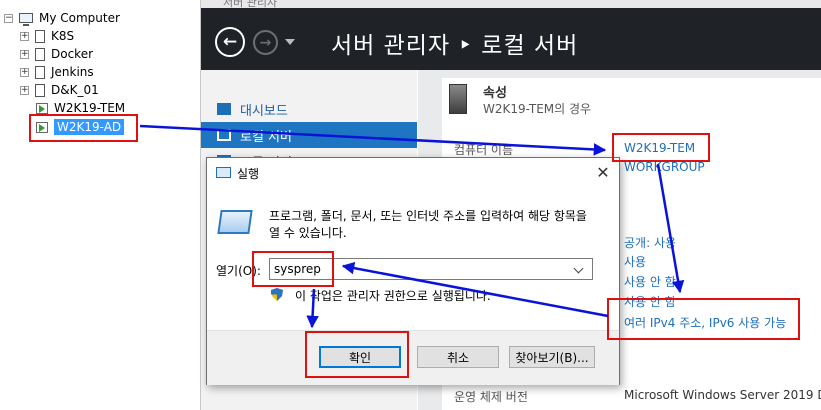 The height and width of the screenshot is (410, 821). I want to click on remote-management-link: 사용, so click(635, 261).